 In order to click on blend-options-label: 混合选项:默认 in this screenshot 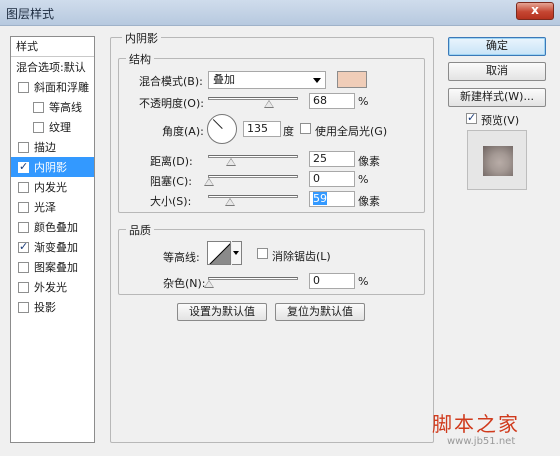, I will do `click(51, 67)`.